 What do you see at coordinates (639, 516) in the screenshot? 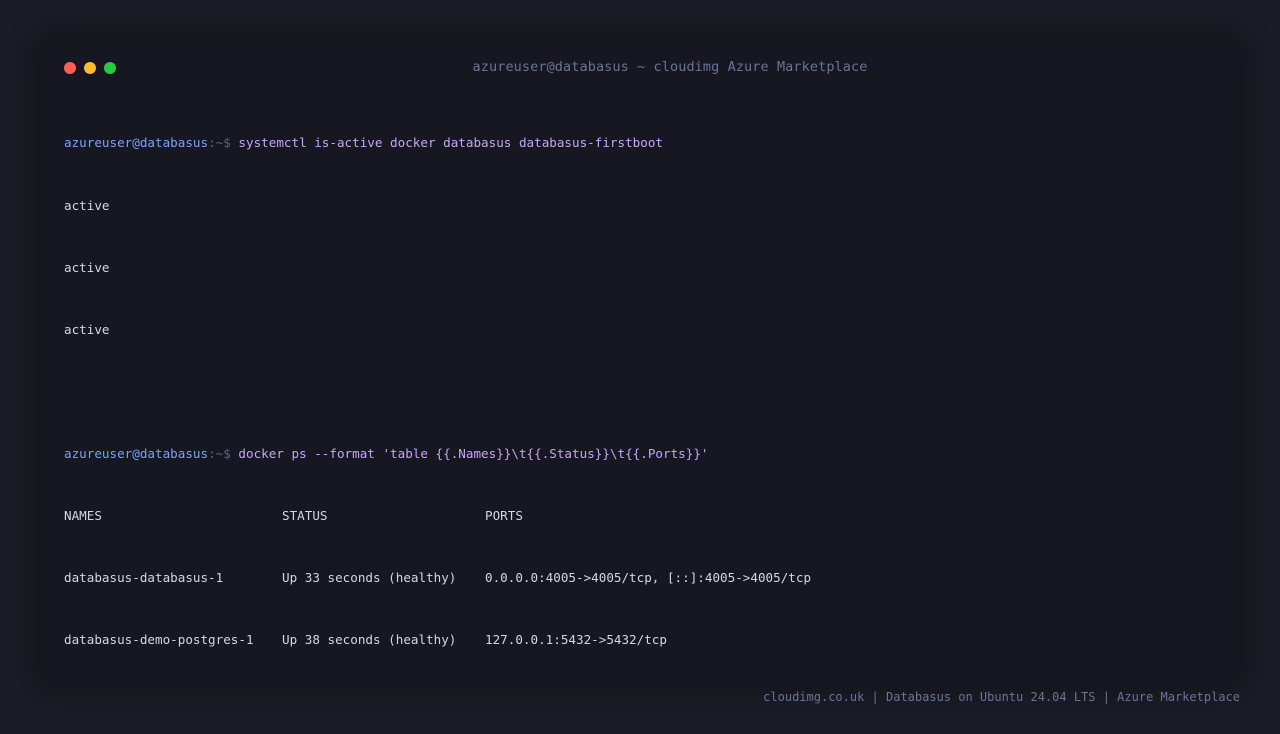
I see `table-header-row: NAMES STATUS PORTS` at bounding box center [639, 516].